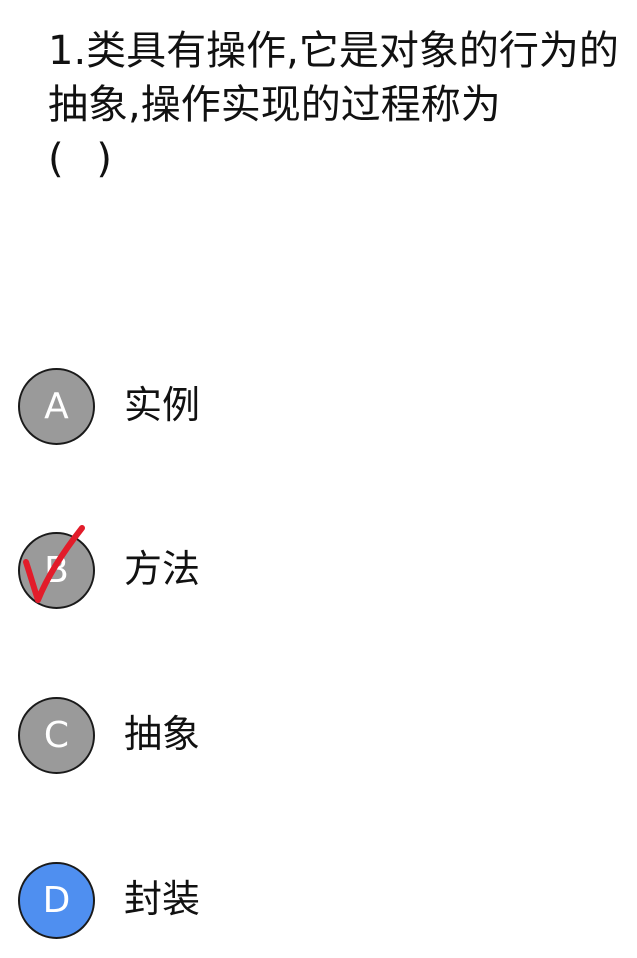 This screenshot has width=637, height=958. I want to click on option-a: A 实例, so click(318, 408).